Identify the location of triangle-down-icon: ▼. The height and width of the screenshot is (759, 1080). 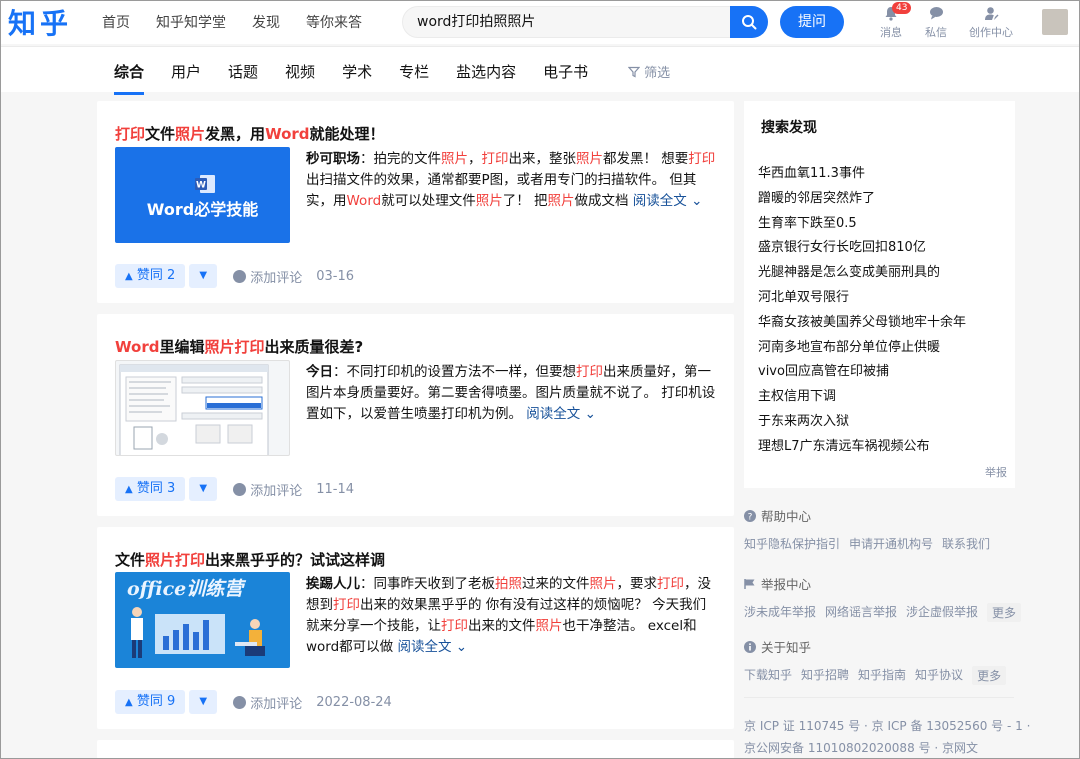
(203, 488).